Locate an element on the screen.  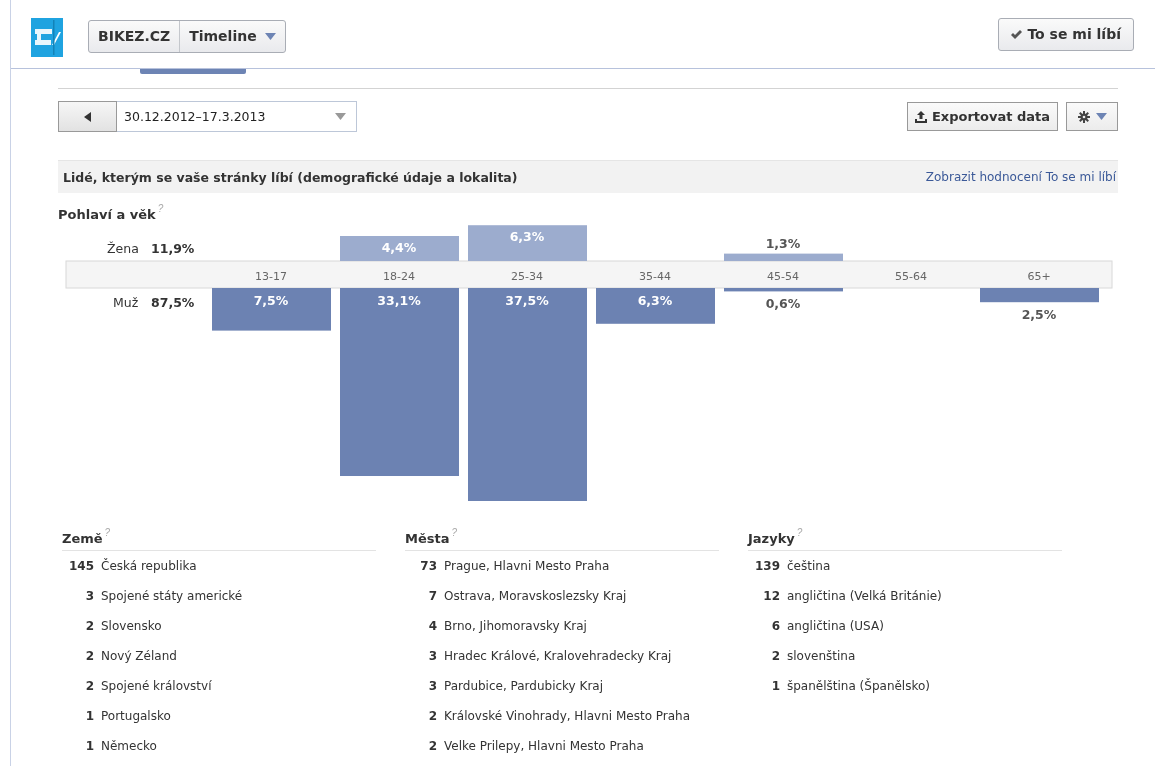
series-total: 11,9% is located at coordinates (173, 248).